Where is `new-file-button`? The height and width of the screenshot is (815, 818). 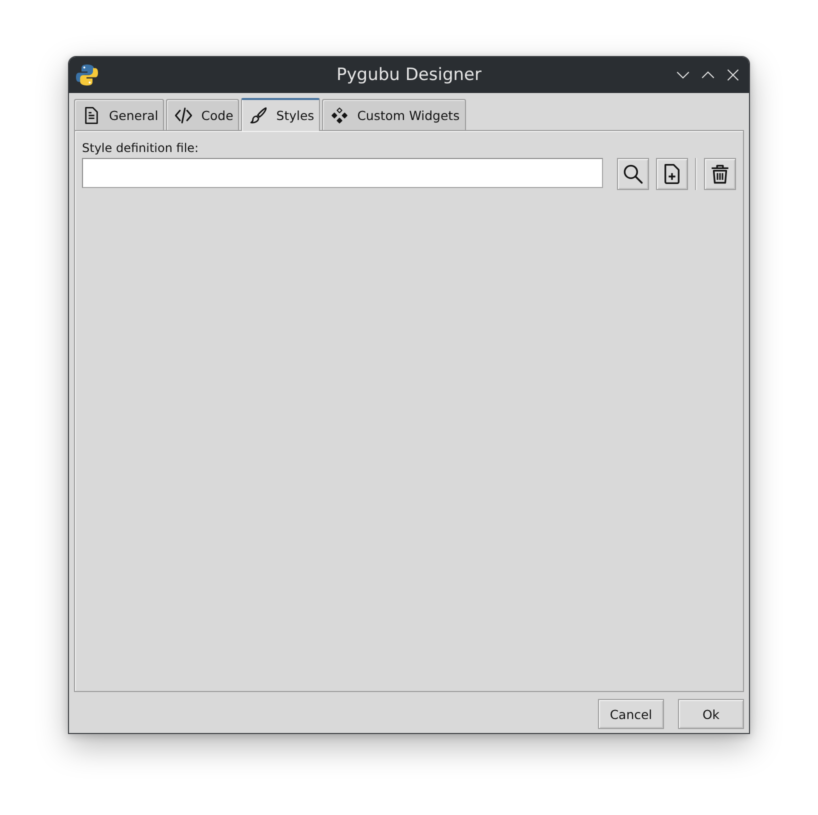
new-file-button is located at coordinates (672, 174).